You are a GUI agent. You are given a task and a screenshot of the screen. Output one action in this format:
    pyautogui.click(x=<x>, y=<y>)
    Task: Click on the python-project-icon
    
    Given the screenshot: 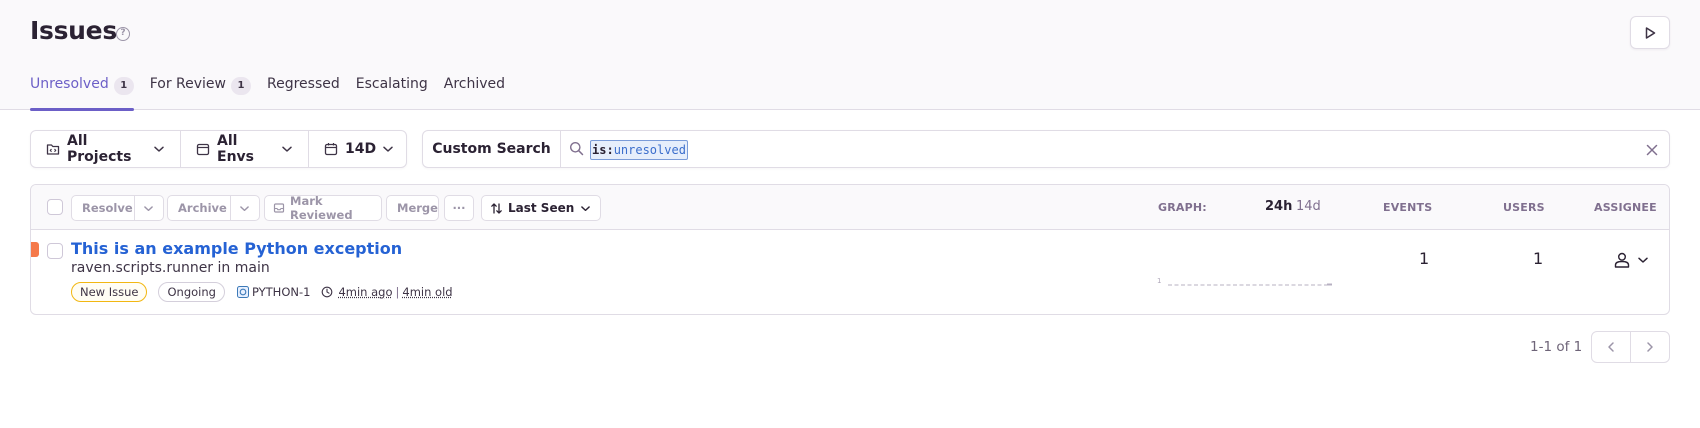 What is the action you would take?
    pyautogui.click(x=242, y=292)
    